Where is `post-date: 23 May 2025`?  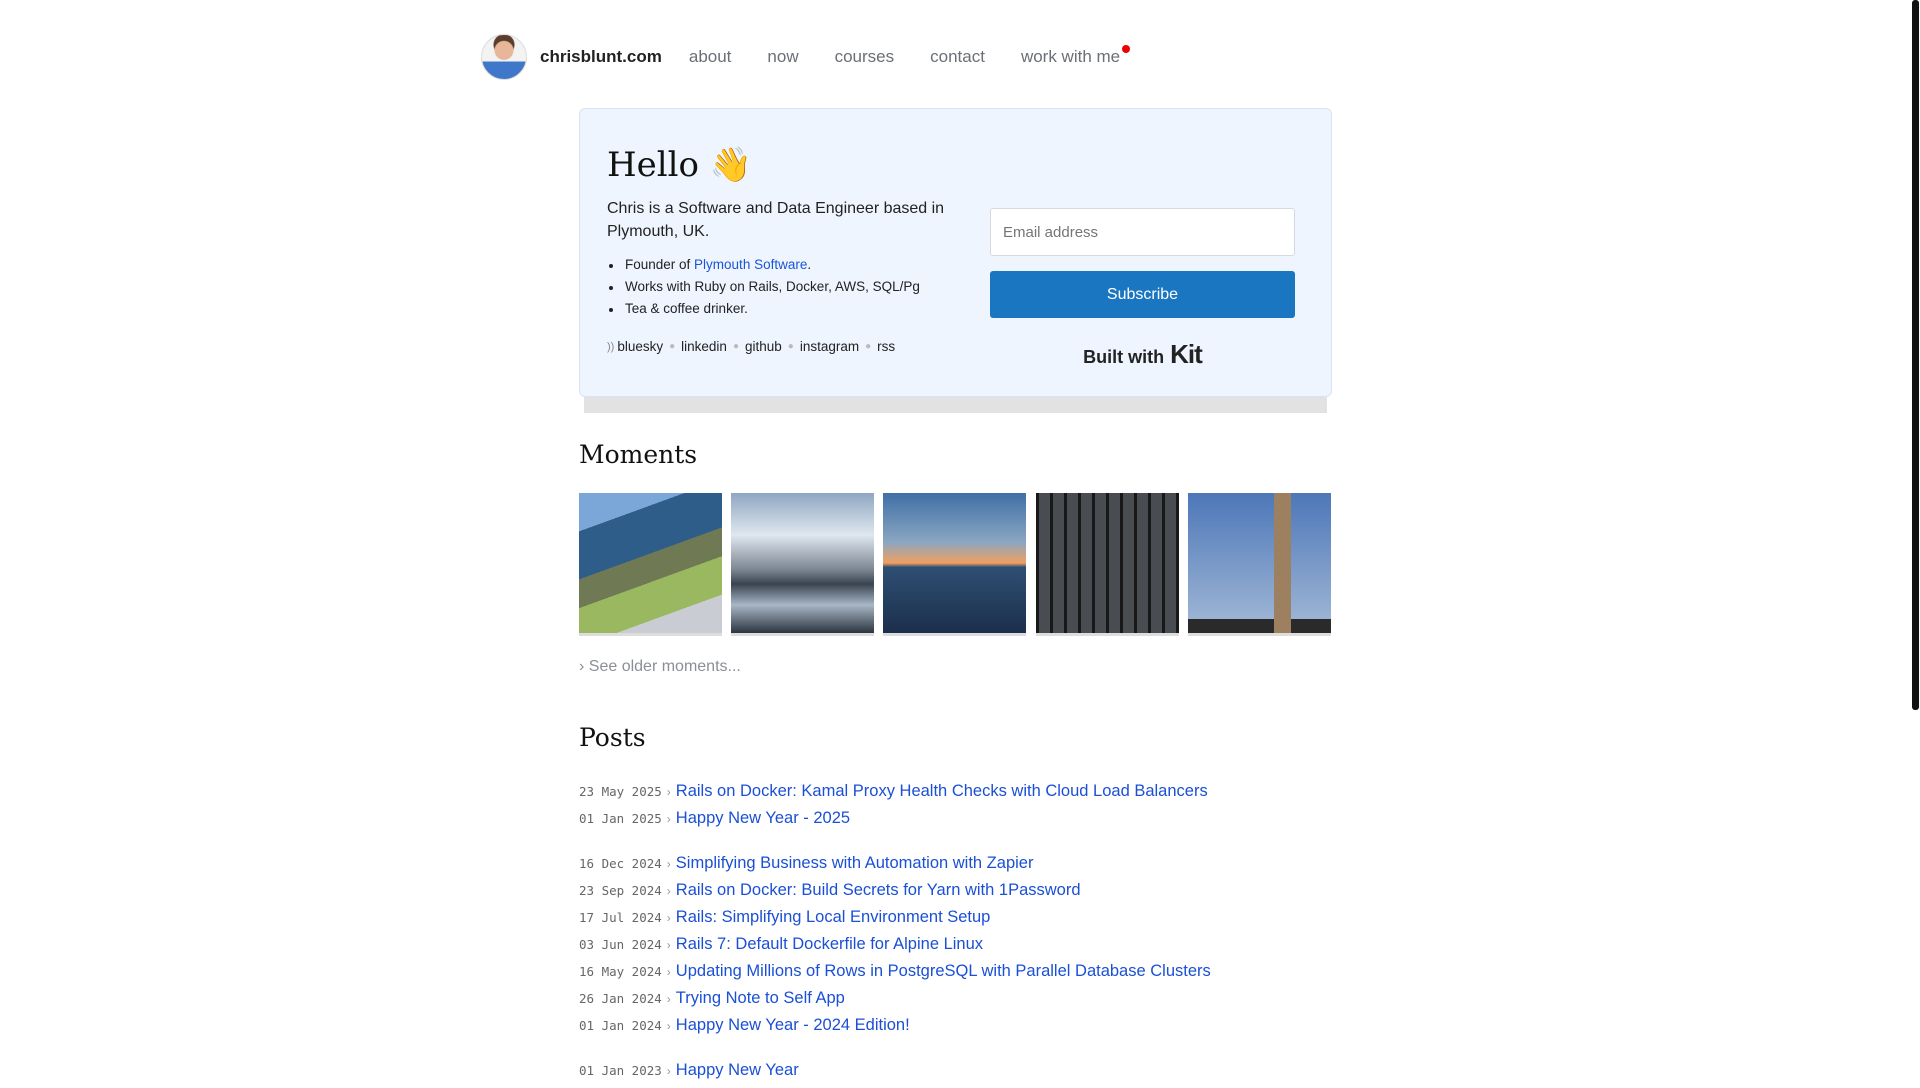 post-date: 23 May 2025 is located at coordinates (620, 791).